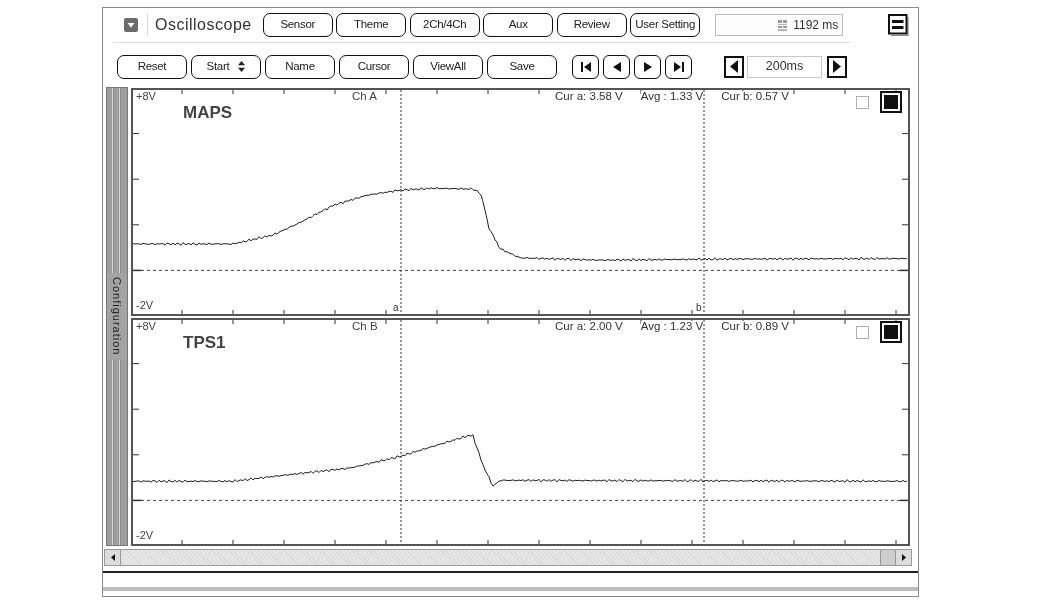 This screenshot has width=1050, height=604. Describe the element at coordinates (783, 25) in the screenshot. I see `grid-glyph-icon` at that location.